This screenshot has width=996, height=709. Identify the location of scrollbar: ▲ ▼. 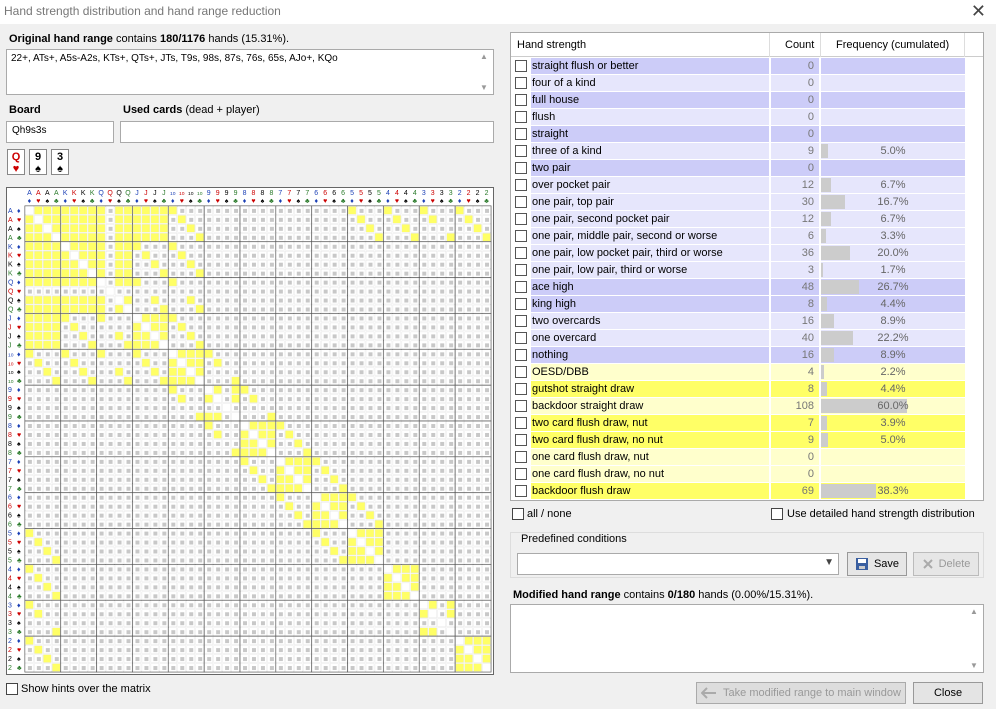
(484, 72).